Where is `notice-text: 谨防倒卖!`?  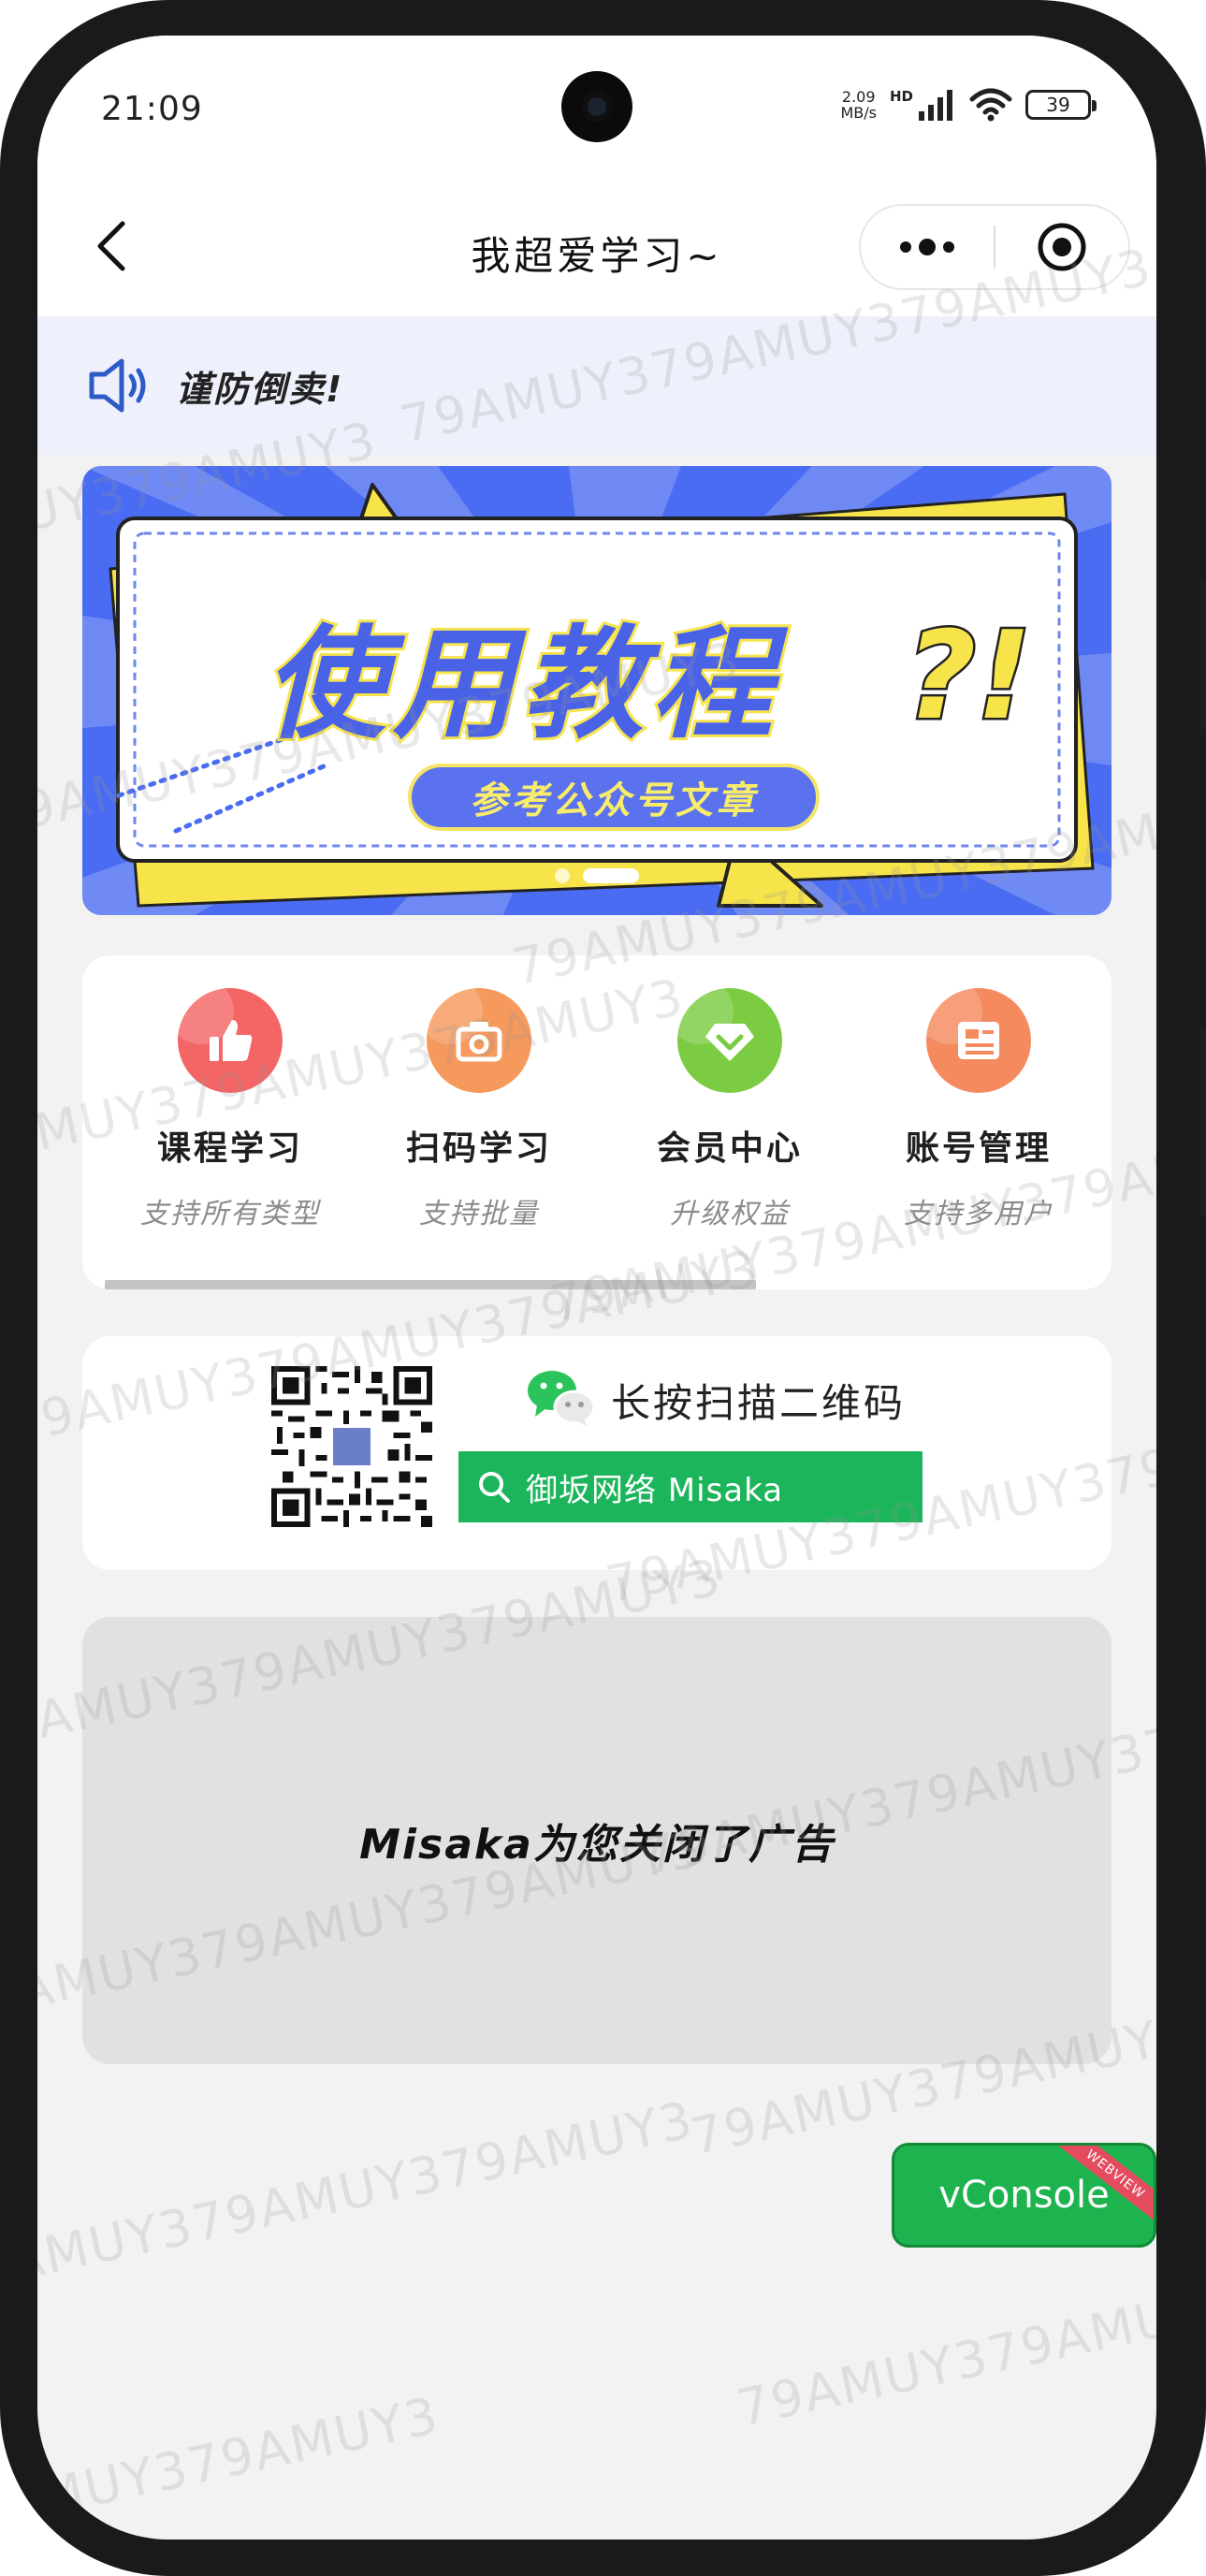
notice-text: 谨防倒卖! is located at coordinates (260, 389).